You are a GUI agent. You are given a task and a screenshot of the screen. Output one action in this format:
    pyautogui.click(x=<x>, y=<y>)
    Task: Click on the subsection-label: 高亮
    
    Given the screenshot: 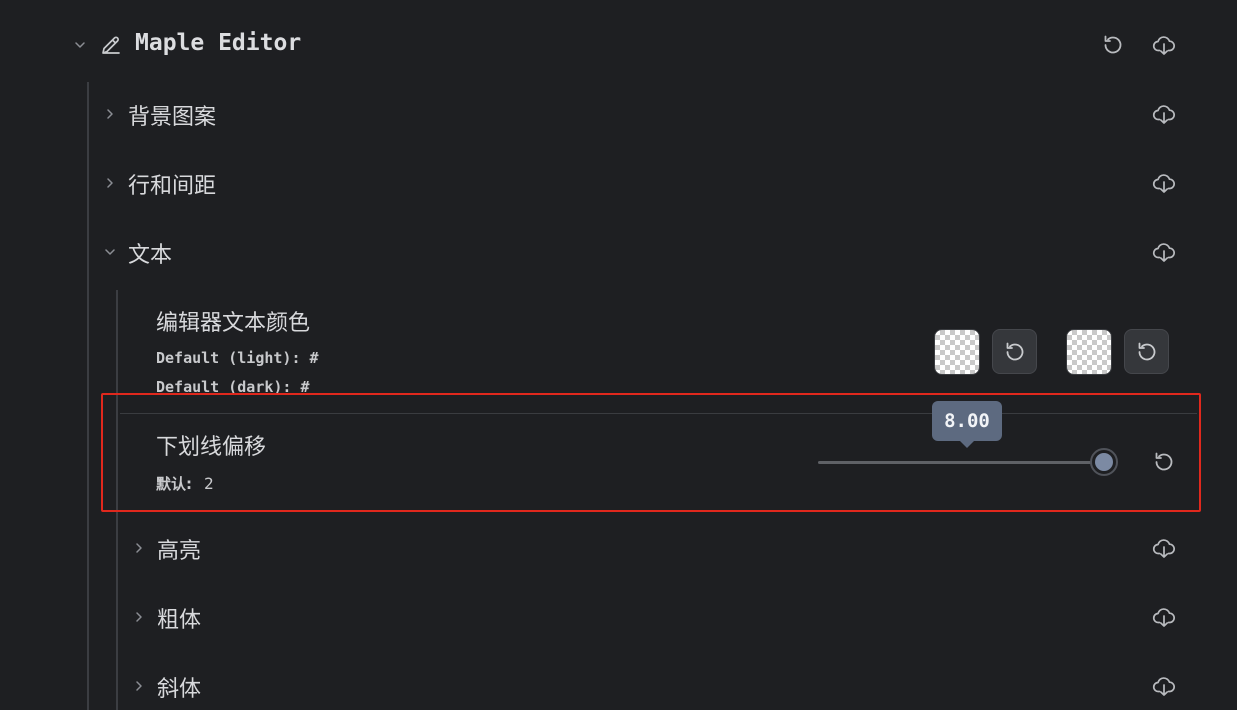 What is the action you would take?
    pyautogui.click(x=179, y=551)
    